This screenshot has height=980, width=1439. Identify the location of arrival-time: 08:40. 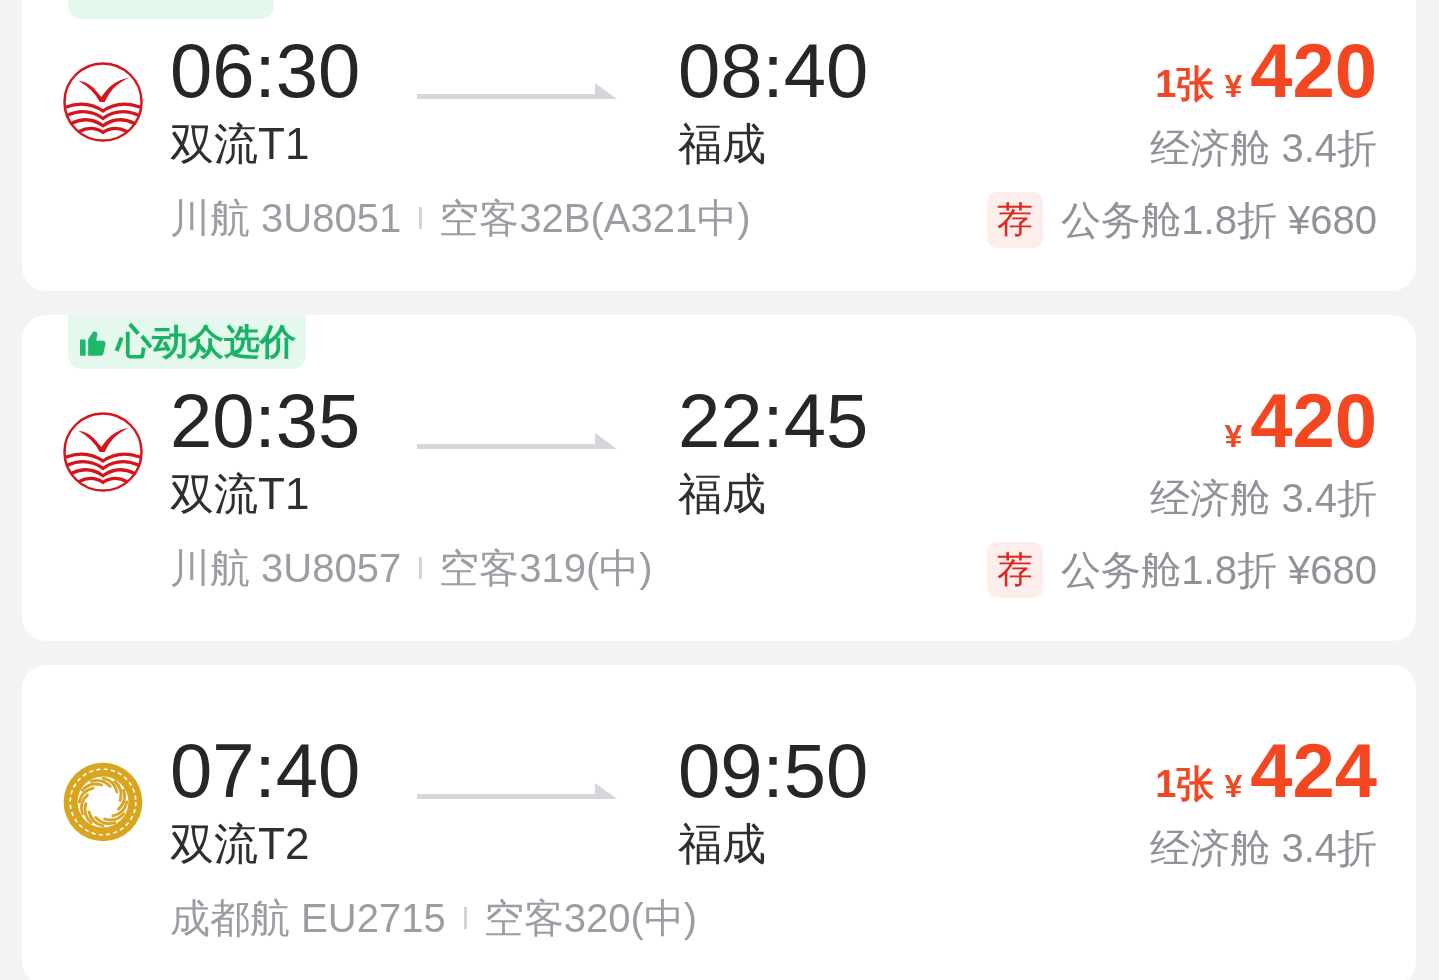
(773, 71).